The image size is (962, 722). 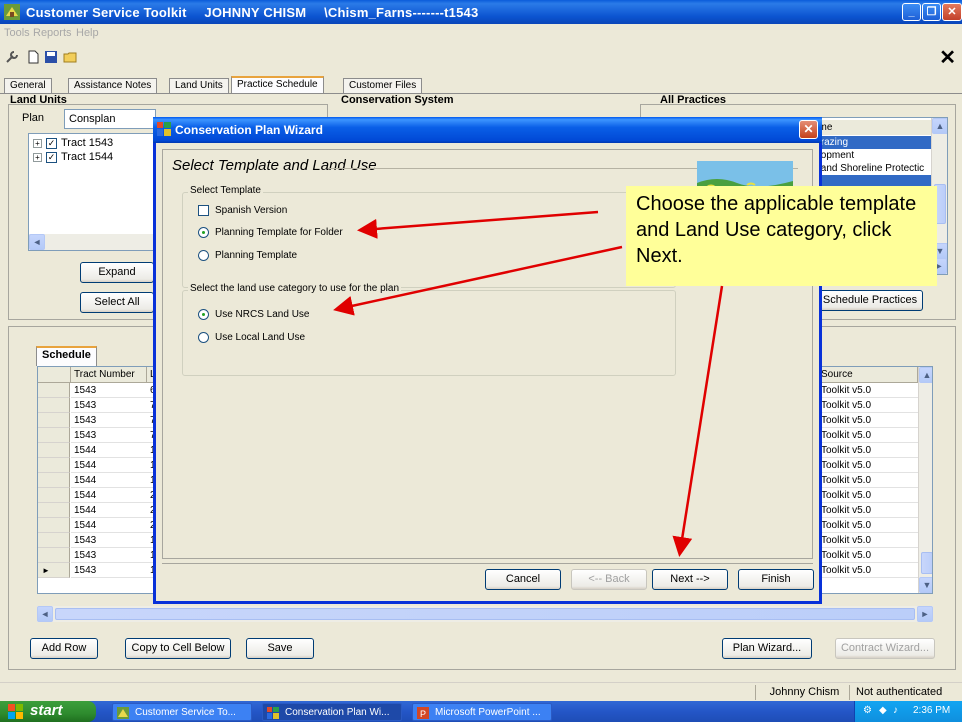 What do you see at coordinates (879, 168) in the screenshot?
I see `practice-list-item: k and Shoreline Protectic` at bounding box center [879, 168].